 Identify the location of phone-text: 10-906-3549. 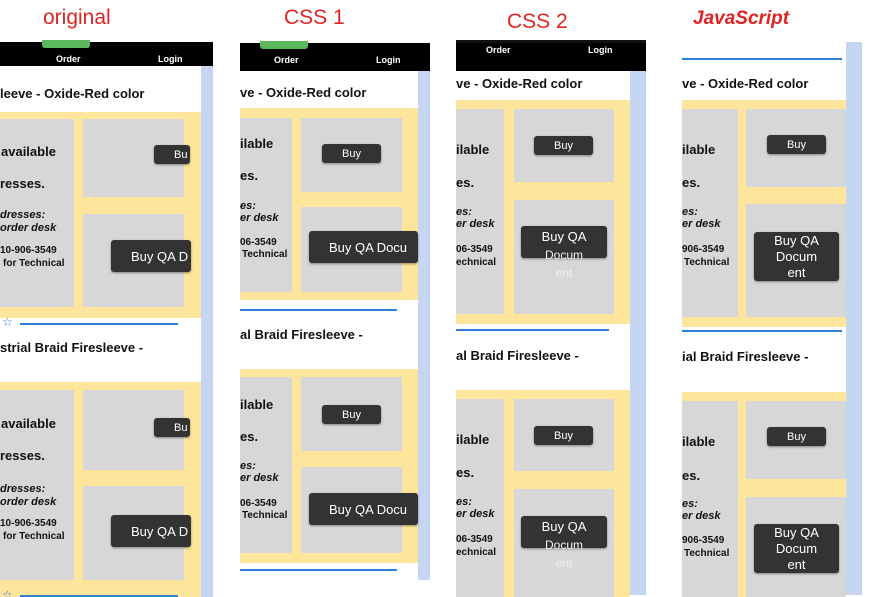
(28, 250).